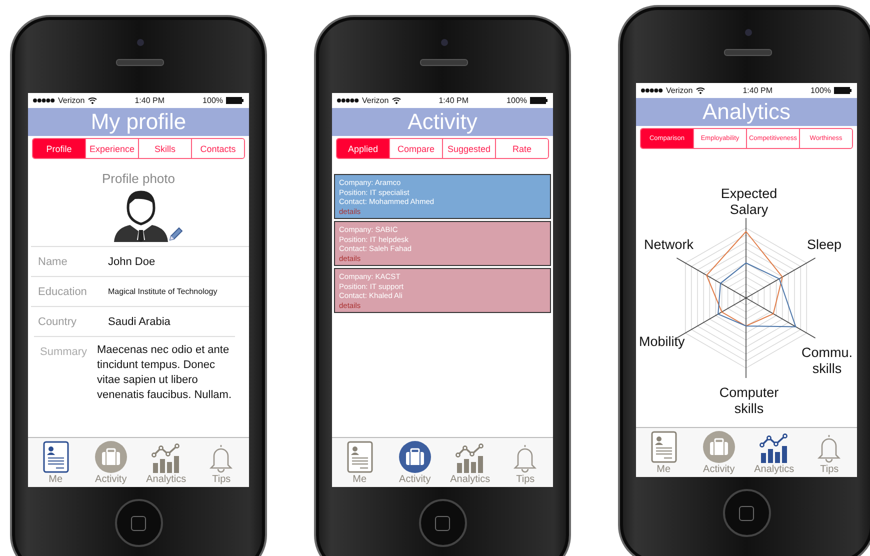 This screenshot has width=870, height=556. Describe the element at coordinates (141, 216) in the screenshot. I see `person-silhouette-icon` at that location.